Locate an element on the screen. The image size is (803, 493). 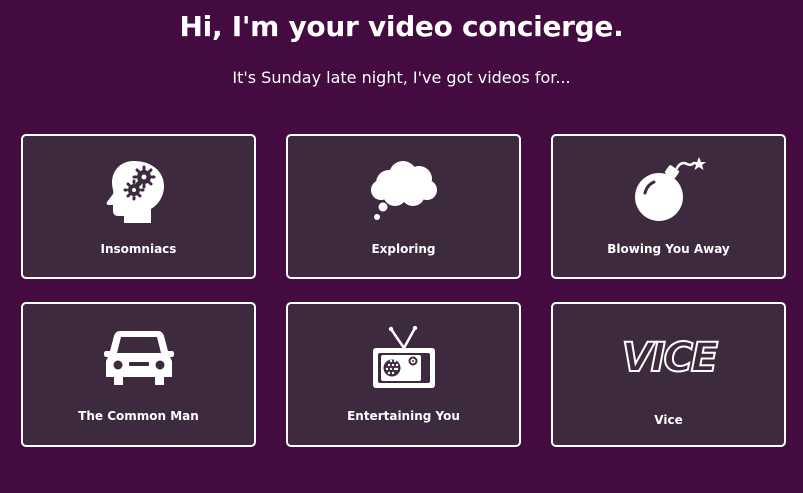
tile-label: The Common Man is located at coordinates (138, 416).